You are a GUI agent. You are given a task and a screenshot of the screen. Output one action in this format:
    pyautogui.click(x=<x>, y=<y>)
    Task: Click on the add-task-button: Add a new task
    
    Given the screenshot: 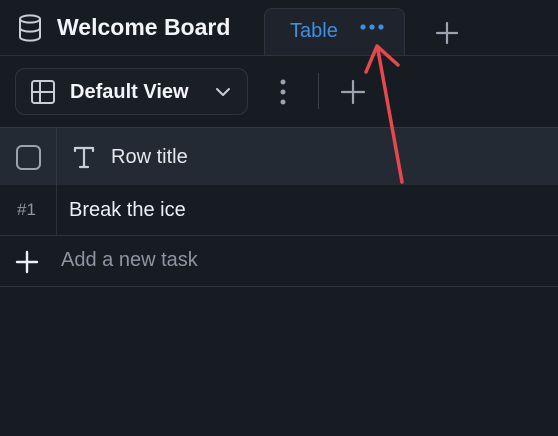 What is the action you would take?
    pyautogui.click(x=279, y=261)
    